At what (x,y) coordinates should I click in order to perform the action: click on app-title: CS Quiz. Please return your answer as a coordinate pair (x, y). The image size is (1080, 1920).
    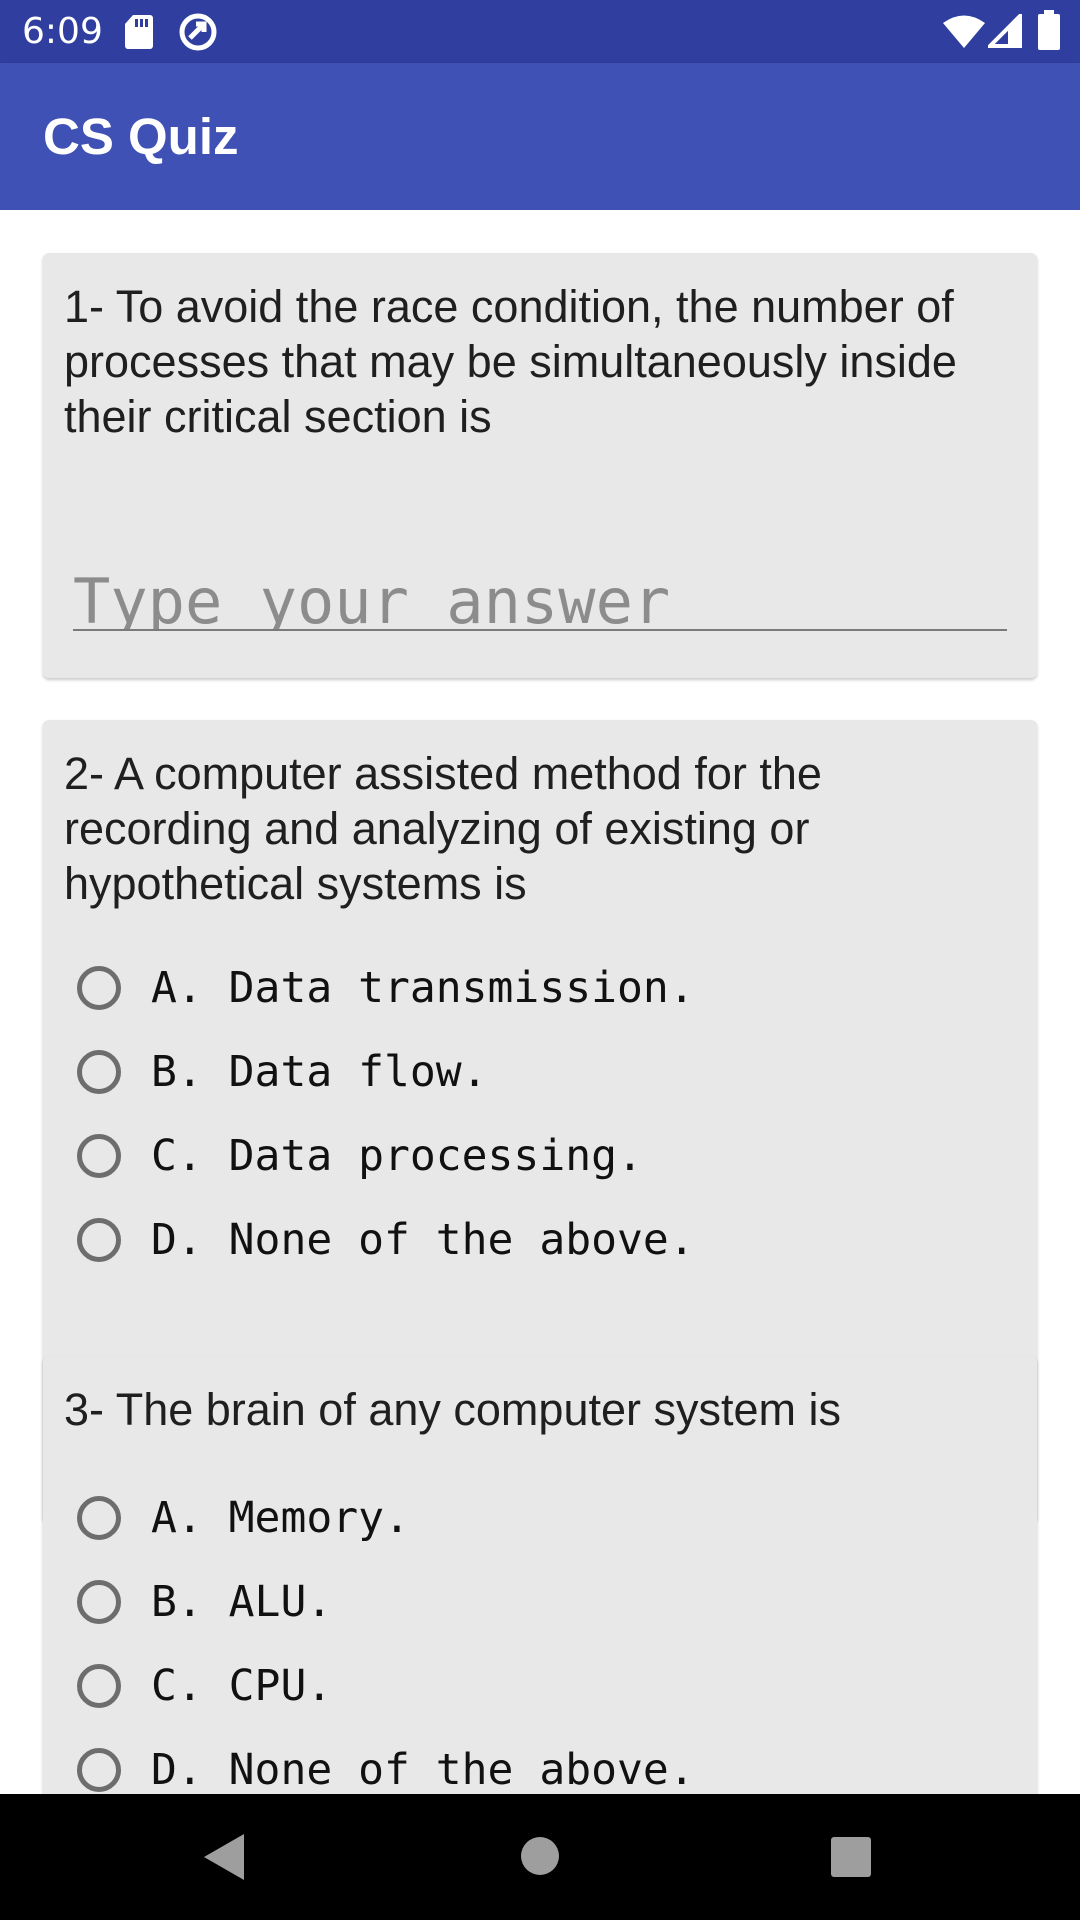
    Looking at the image, I should click on (141, 136).